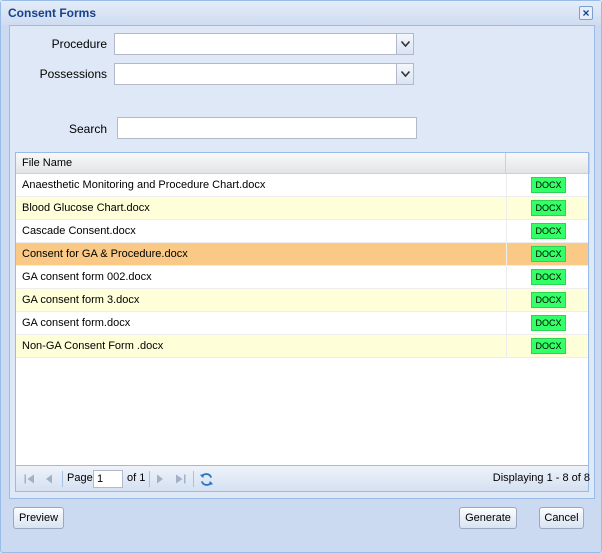 The width and height of the screenshot is (602, 553). I want to click on first-page-icon, so click(29, 479).